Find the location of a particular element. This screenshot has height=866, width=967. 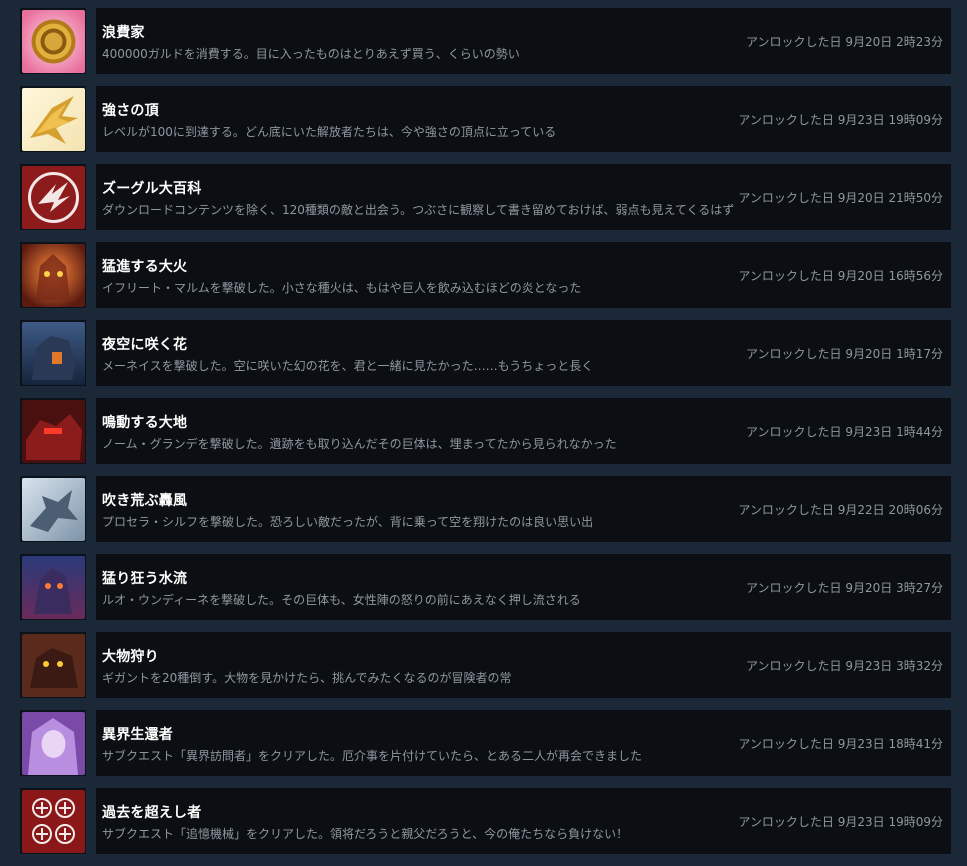

red-claw-emblem-icon is located at coordinates (53, 197).